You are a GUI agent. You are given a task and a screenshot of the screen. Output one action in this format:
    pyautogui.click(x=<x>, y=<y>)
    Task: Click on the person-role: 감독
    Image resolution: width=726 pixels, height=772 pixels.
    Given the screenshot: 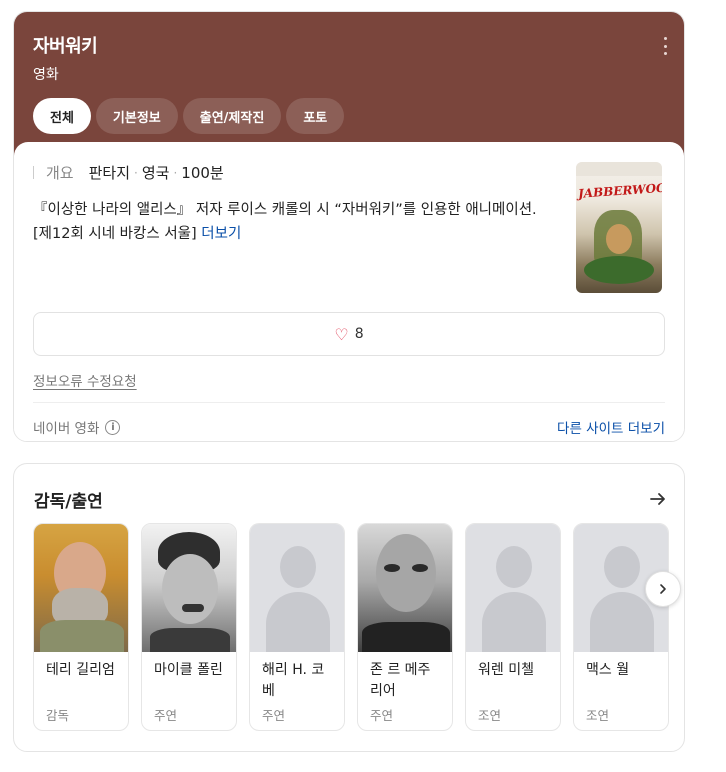 What is the action you would take?
    pyautogui.click(x=58, y=715)
    